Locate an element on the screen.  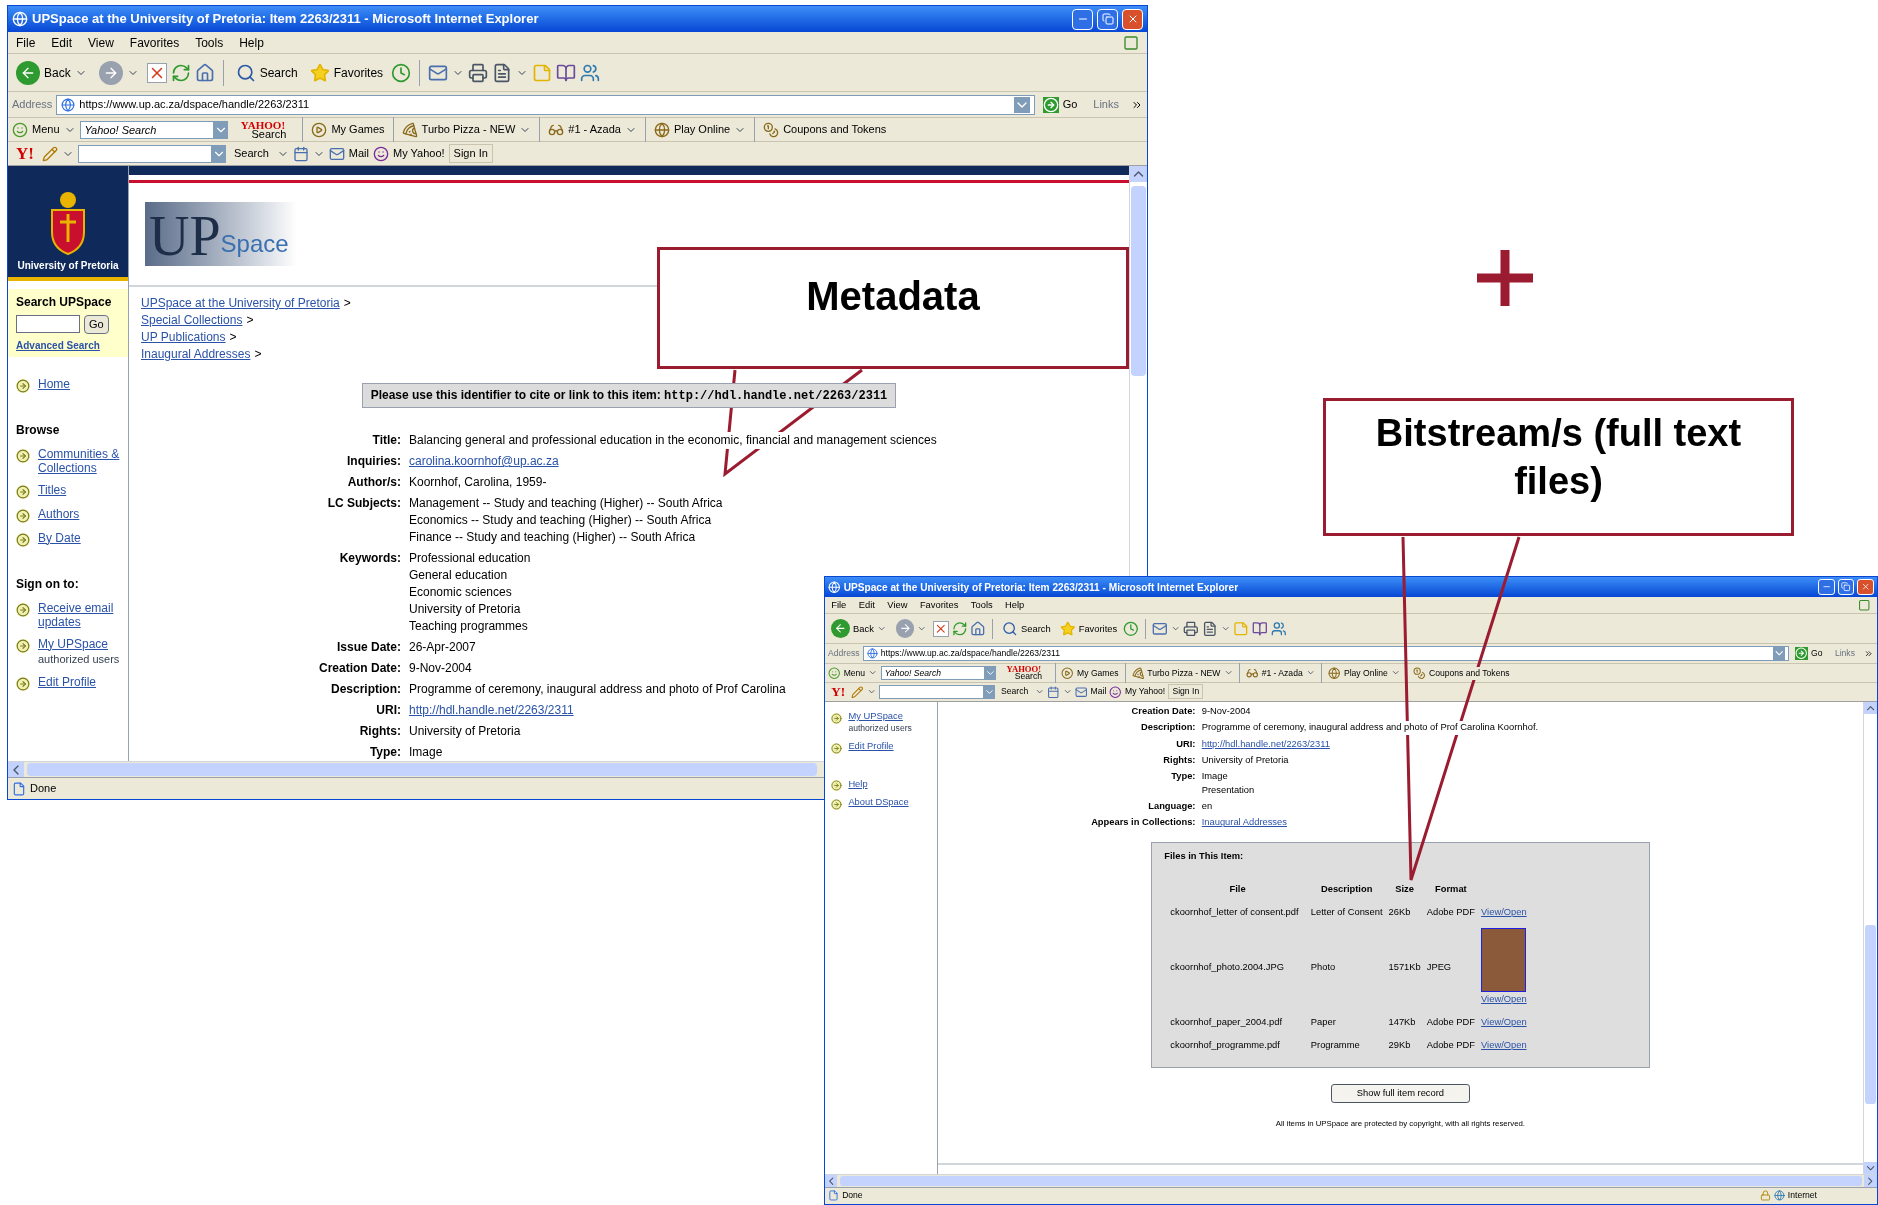
breadcrumb-link: Special Collections is located at coordinates (192, 320).